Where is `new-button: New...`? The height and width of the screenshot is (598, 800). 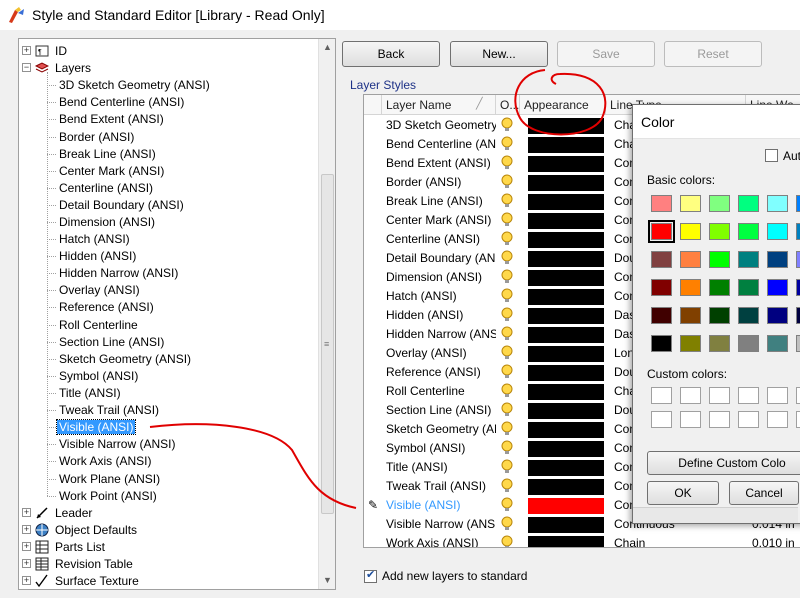 new-button: New... is located at coordinates (499, 54).